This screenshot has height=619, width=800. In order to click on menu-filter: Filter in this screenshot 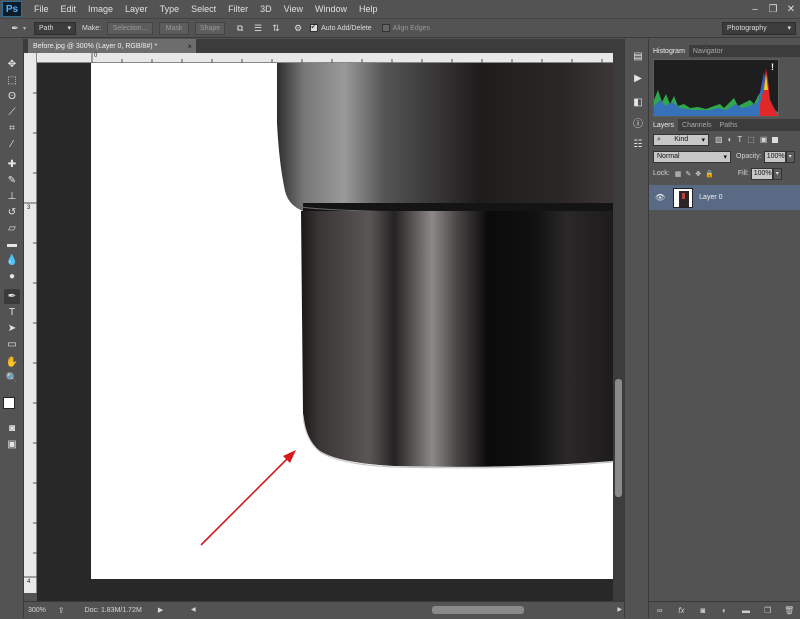, I will do `click(238, 9)`.